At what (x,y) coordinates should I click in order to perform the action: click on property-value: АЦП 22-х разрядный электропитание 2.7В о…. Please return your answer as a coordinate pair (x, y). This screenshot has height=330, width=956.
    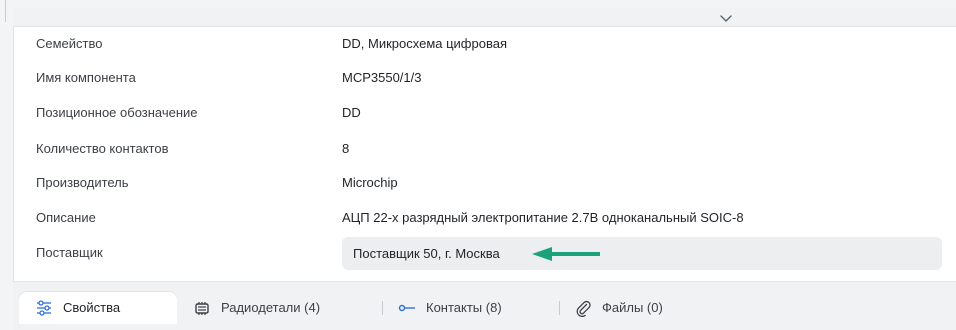
    Looking at the image, I should click on (543, 218).